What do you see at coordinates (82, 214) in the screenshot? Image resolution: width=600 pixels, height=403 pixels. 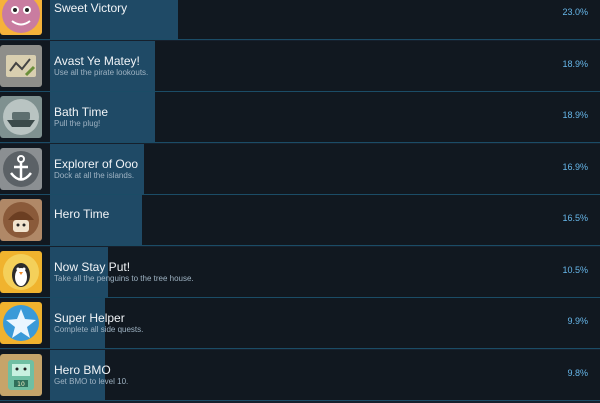 I see `achievement-title: Hero Time` at bounding box center [82, 214].